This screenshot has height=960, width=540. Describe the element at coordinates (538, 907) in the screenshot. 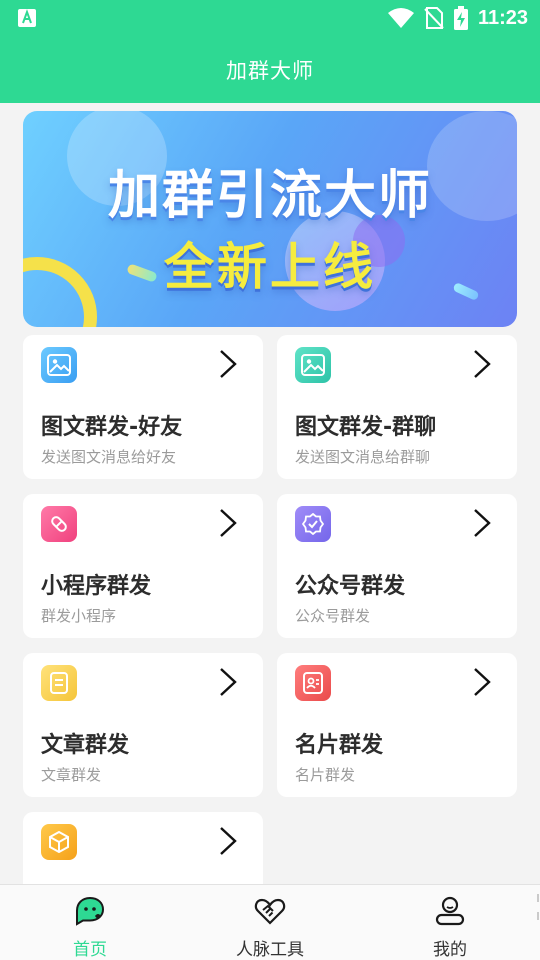

I see `edge-indicator` at that location.